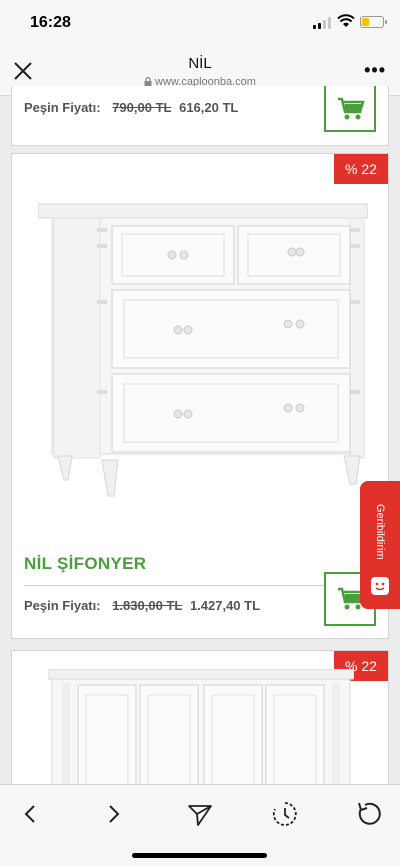 This screenshot has height=866, width=400. I want to click on feedback-face-icon, so click(380, 586).